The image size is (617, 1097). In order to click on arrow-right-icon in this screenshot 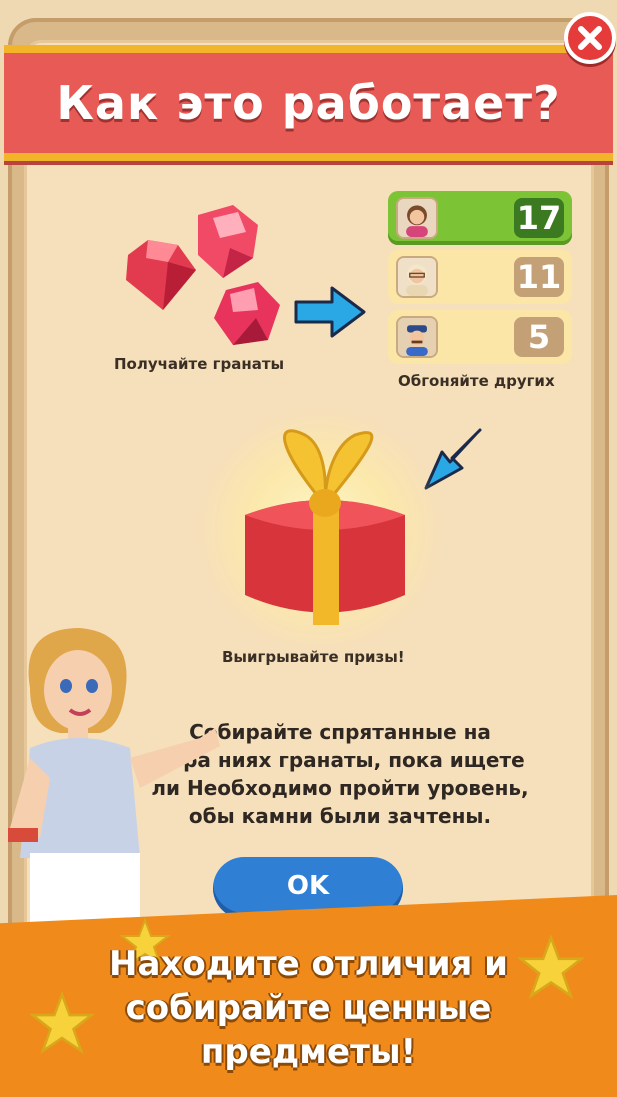, I will do `click(330, 312)`.